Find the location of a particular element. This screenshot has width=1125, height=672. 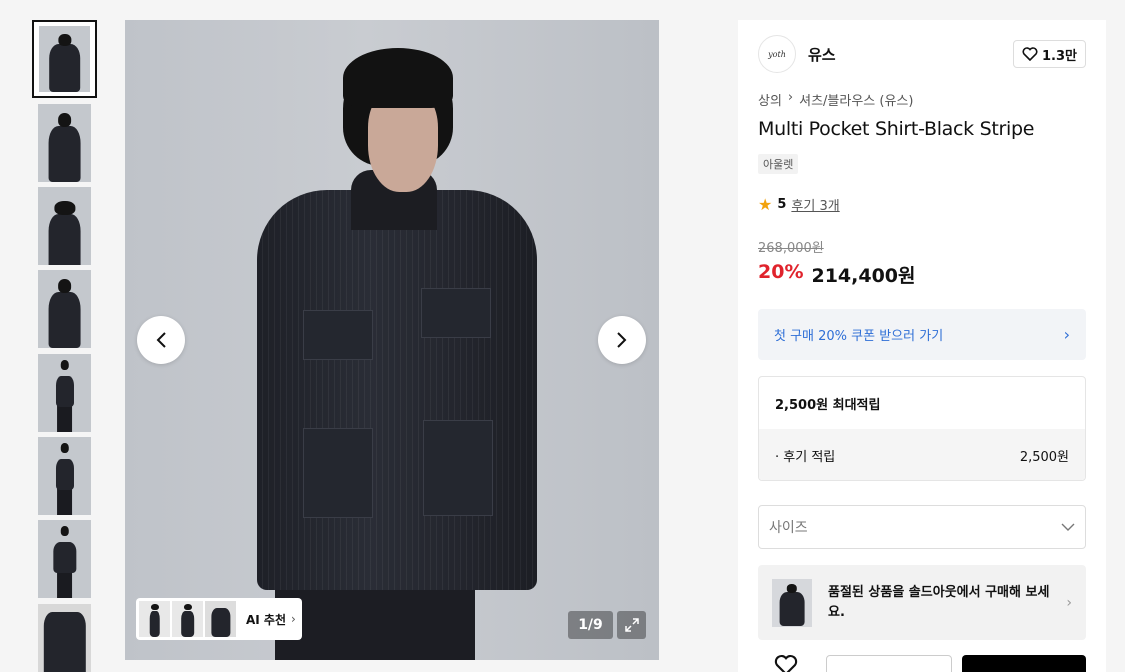

breadcrumb: 상의 › 셔츠/블라우스 (유스) is located at coordinates (835, 99).